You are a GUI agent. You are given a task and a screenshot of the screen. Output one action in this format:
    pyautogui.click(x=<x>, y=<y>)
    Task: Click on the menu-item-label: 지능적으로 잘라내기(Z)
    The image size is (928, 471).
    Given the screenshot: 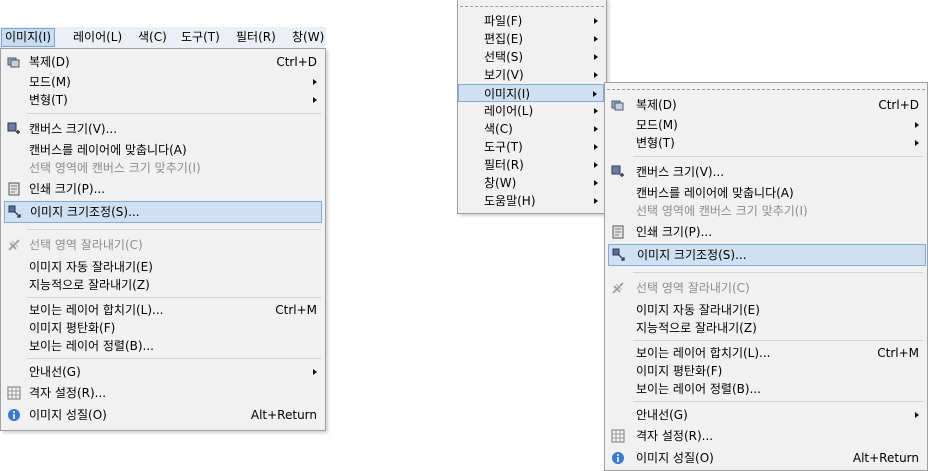 What is the action you would take?
    pyautogui.click(x=696, y=328)
    